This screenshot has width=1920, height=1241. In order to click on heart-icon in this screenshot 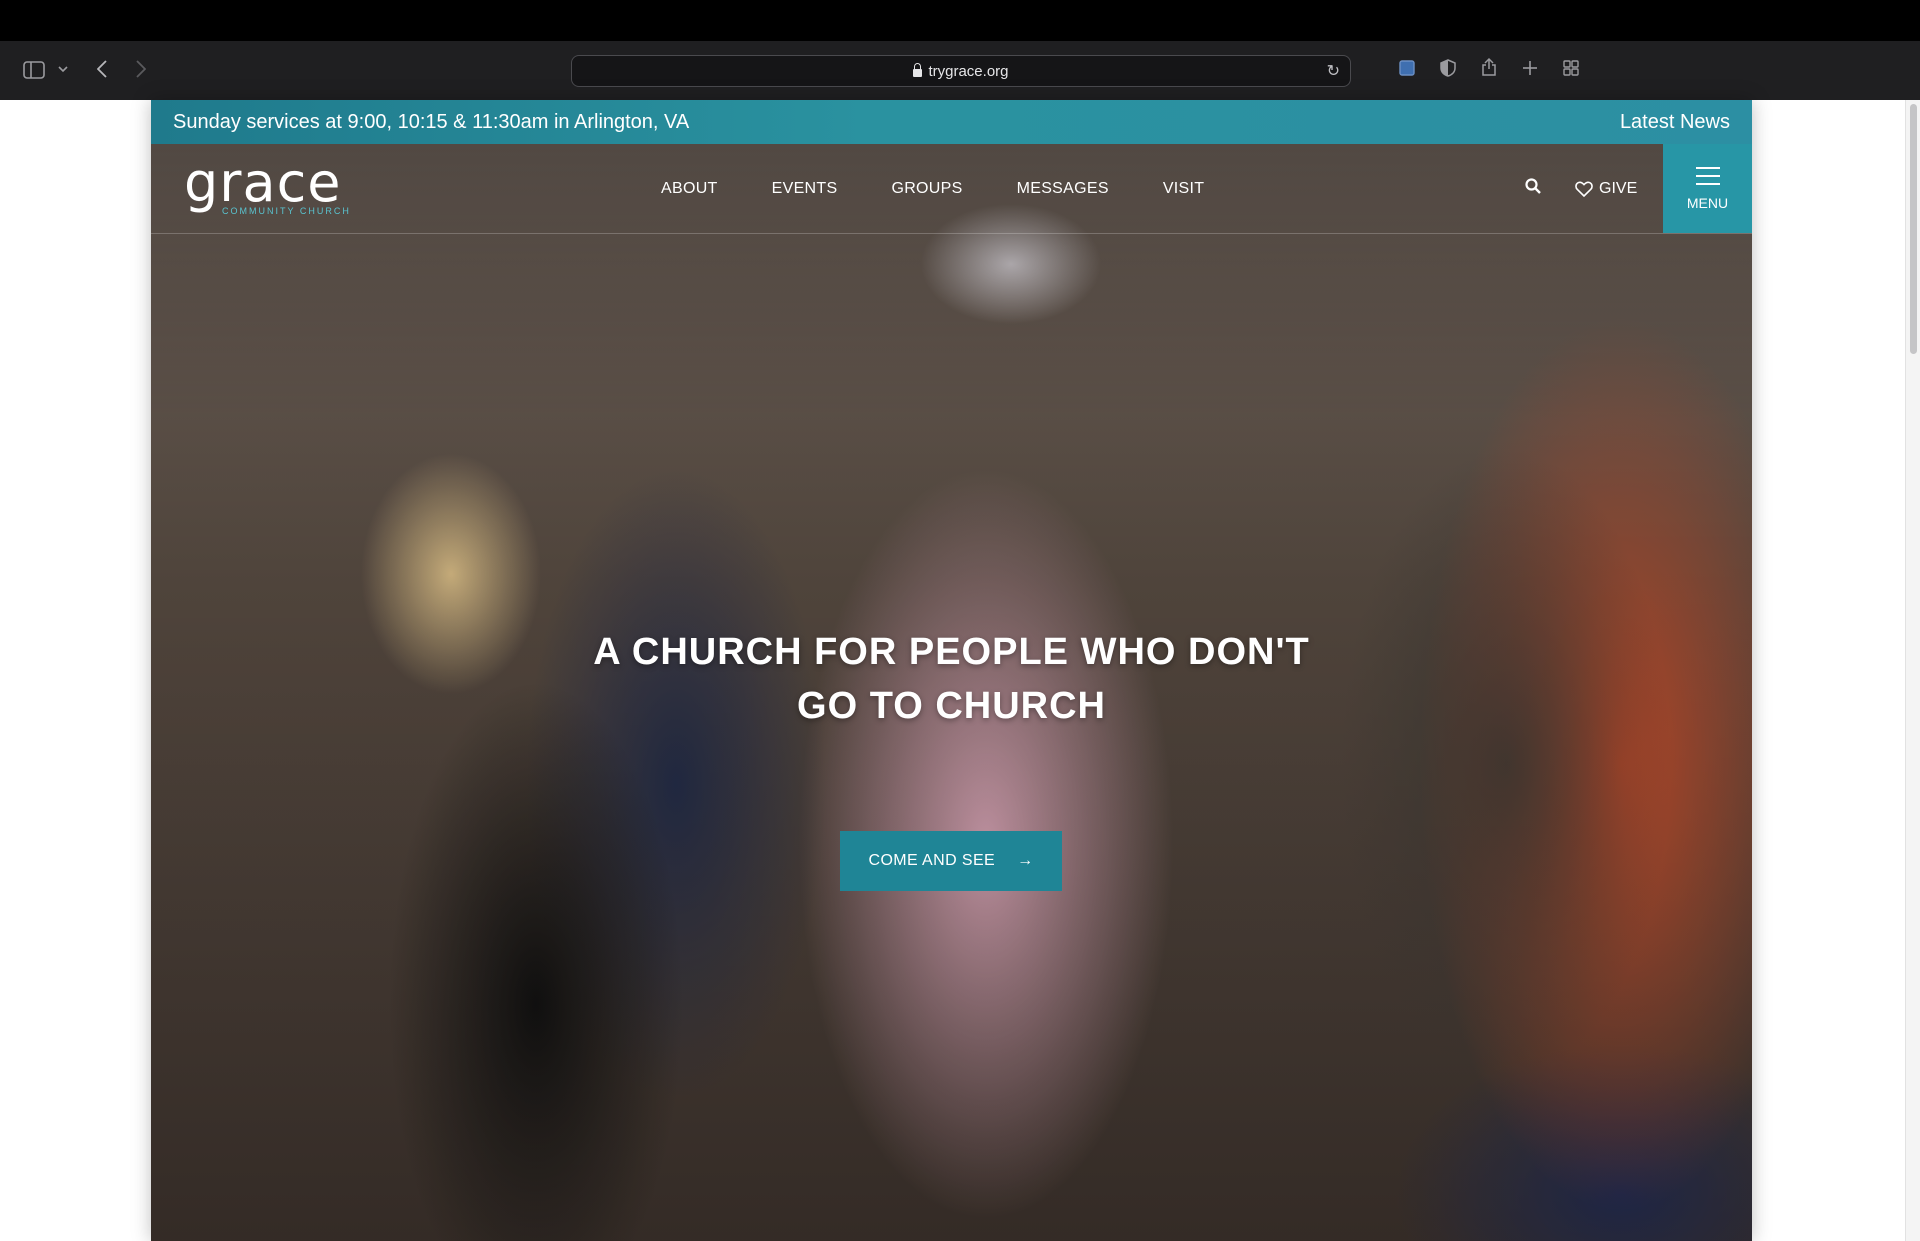, I will do `click(1584, 189)`.